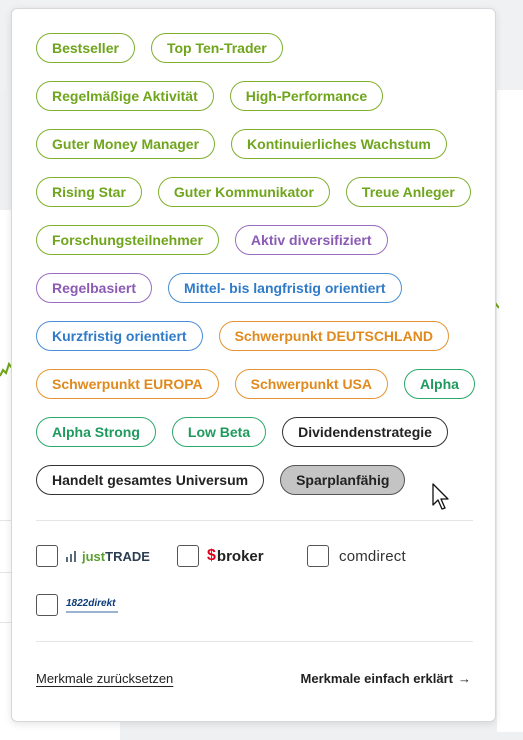 The height and width of the screenshot is (740, 523). I want to click on chip-alpha-strong: Alpha Strong, so click(96, 432).